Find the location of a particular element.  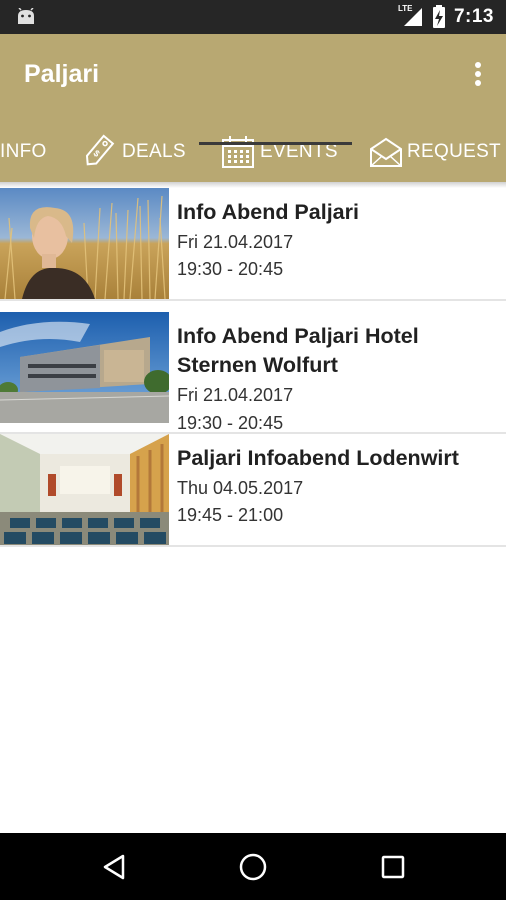

event-time: 19:45 - 21:00 is located at coordinates (230, 515).